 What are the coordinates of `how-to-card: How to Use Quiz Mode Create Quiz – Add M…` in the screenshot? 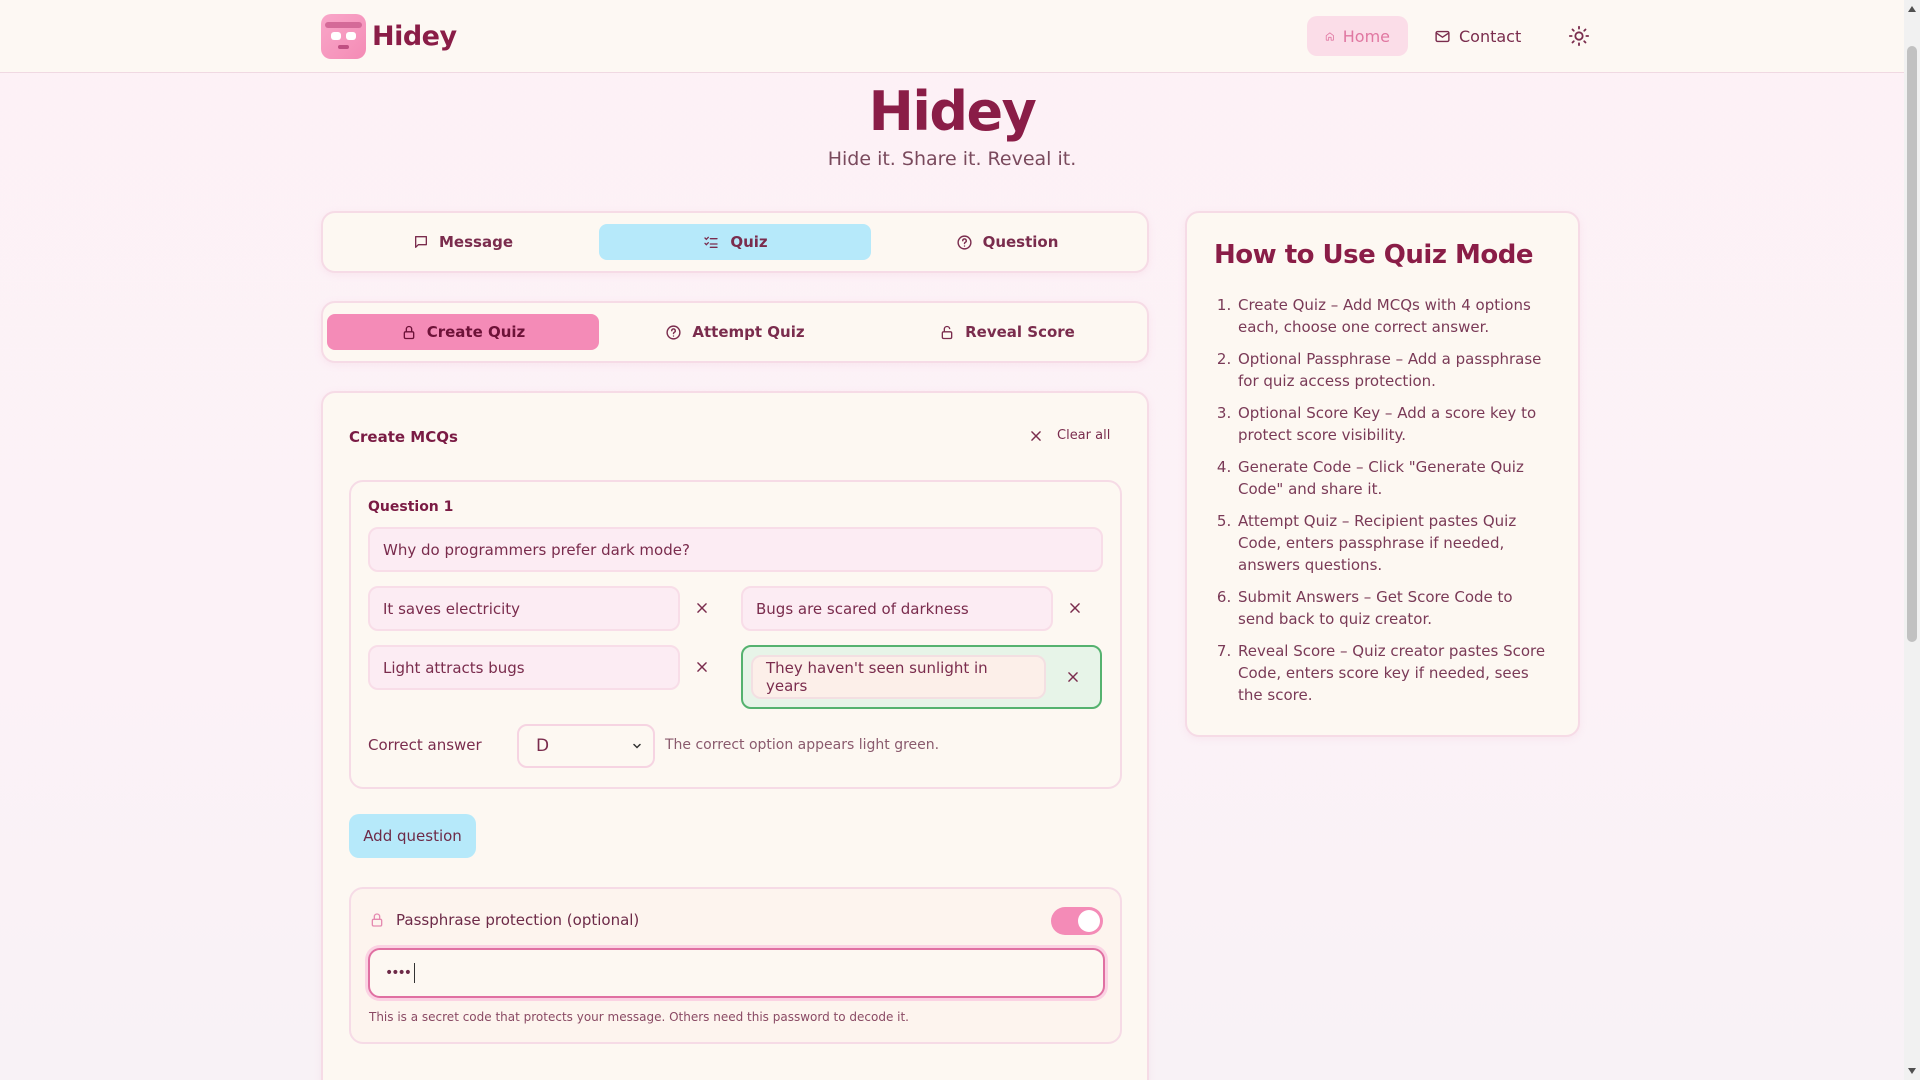 It's located at (1382, 474).